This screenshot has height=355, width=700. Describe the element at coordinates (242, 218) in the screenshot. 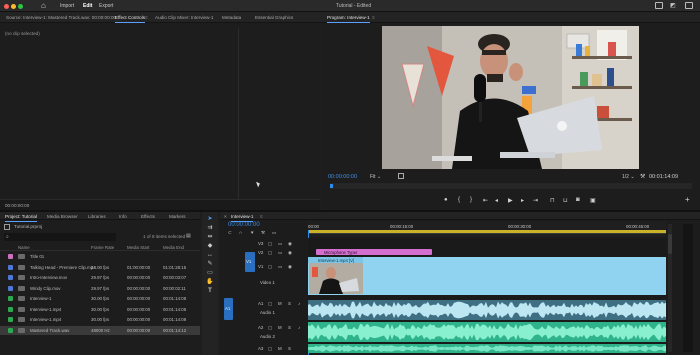

I see `tab-sequence: Interview-1` at that location.